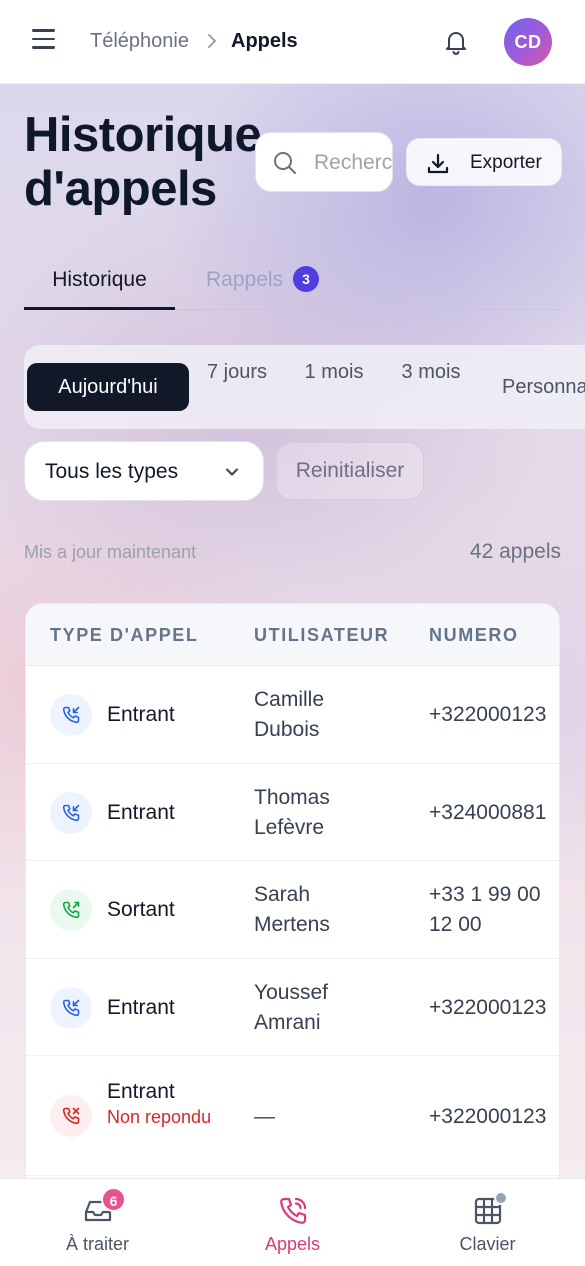 This screenshot has width=585, height=1266. What do you see at coordinates (237, 372) in the screenshot?
I see `period-7-days-button: 7 jours` at bounding box center [237, 372].